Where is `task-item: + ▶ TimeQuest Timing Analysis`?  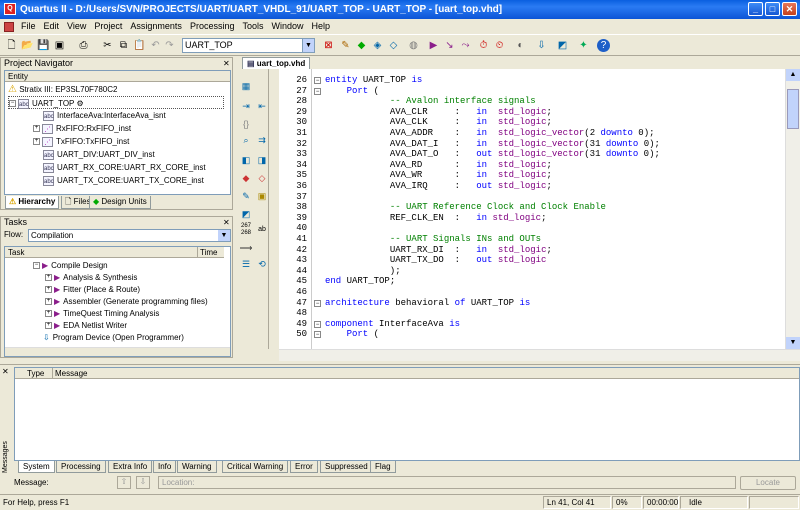 task-item: + ▶ TimeQuest Timing Analysis is located at coordinates (102, 314).